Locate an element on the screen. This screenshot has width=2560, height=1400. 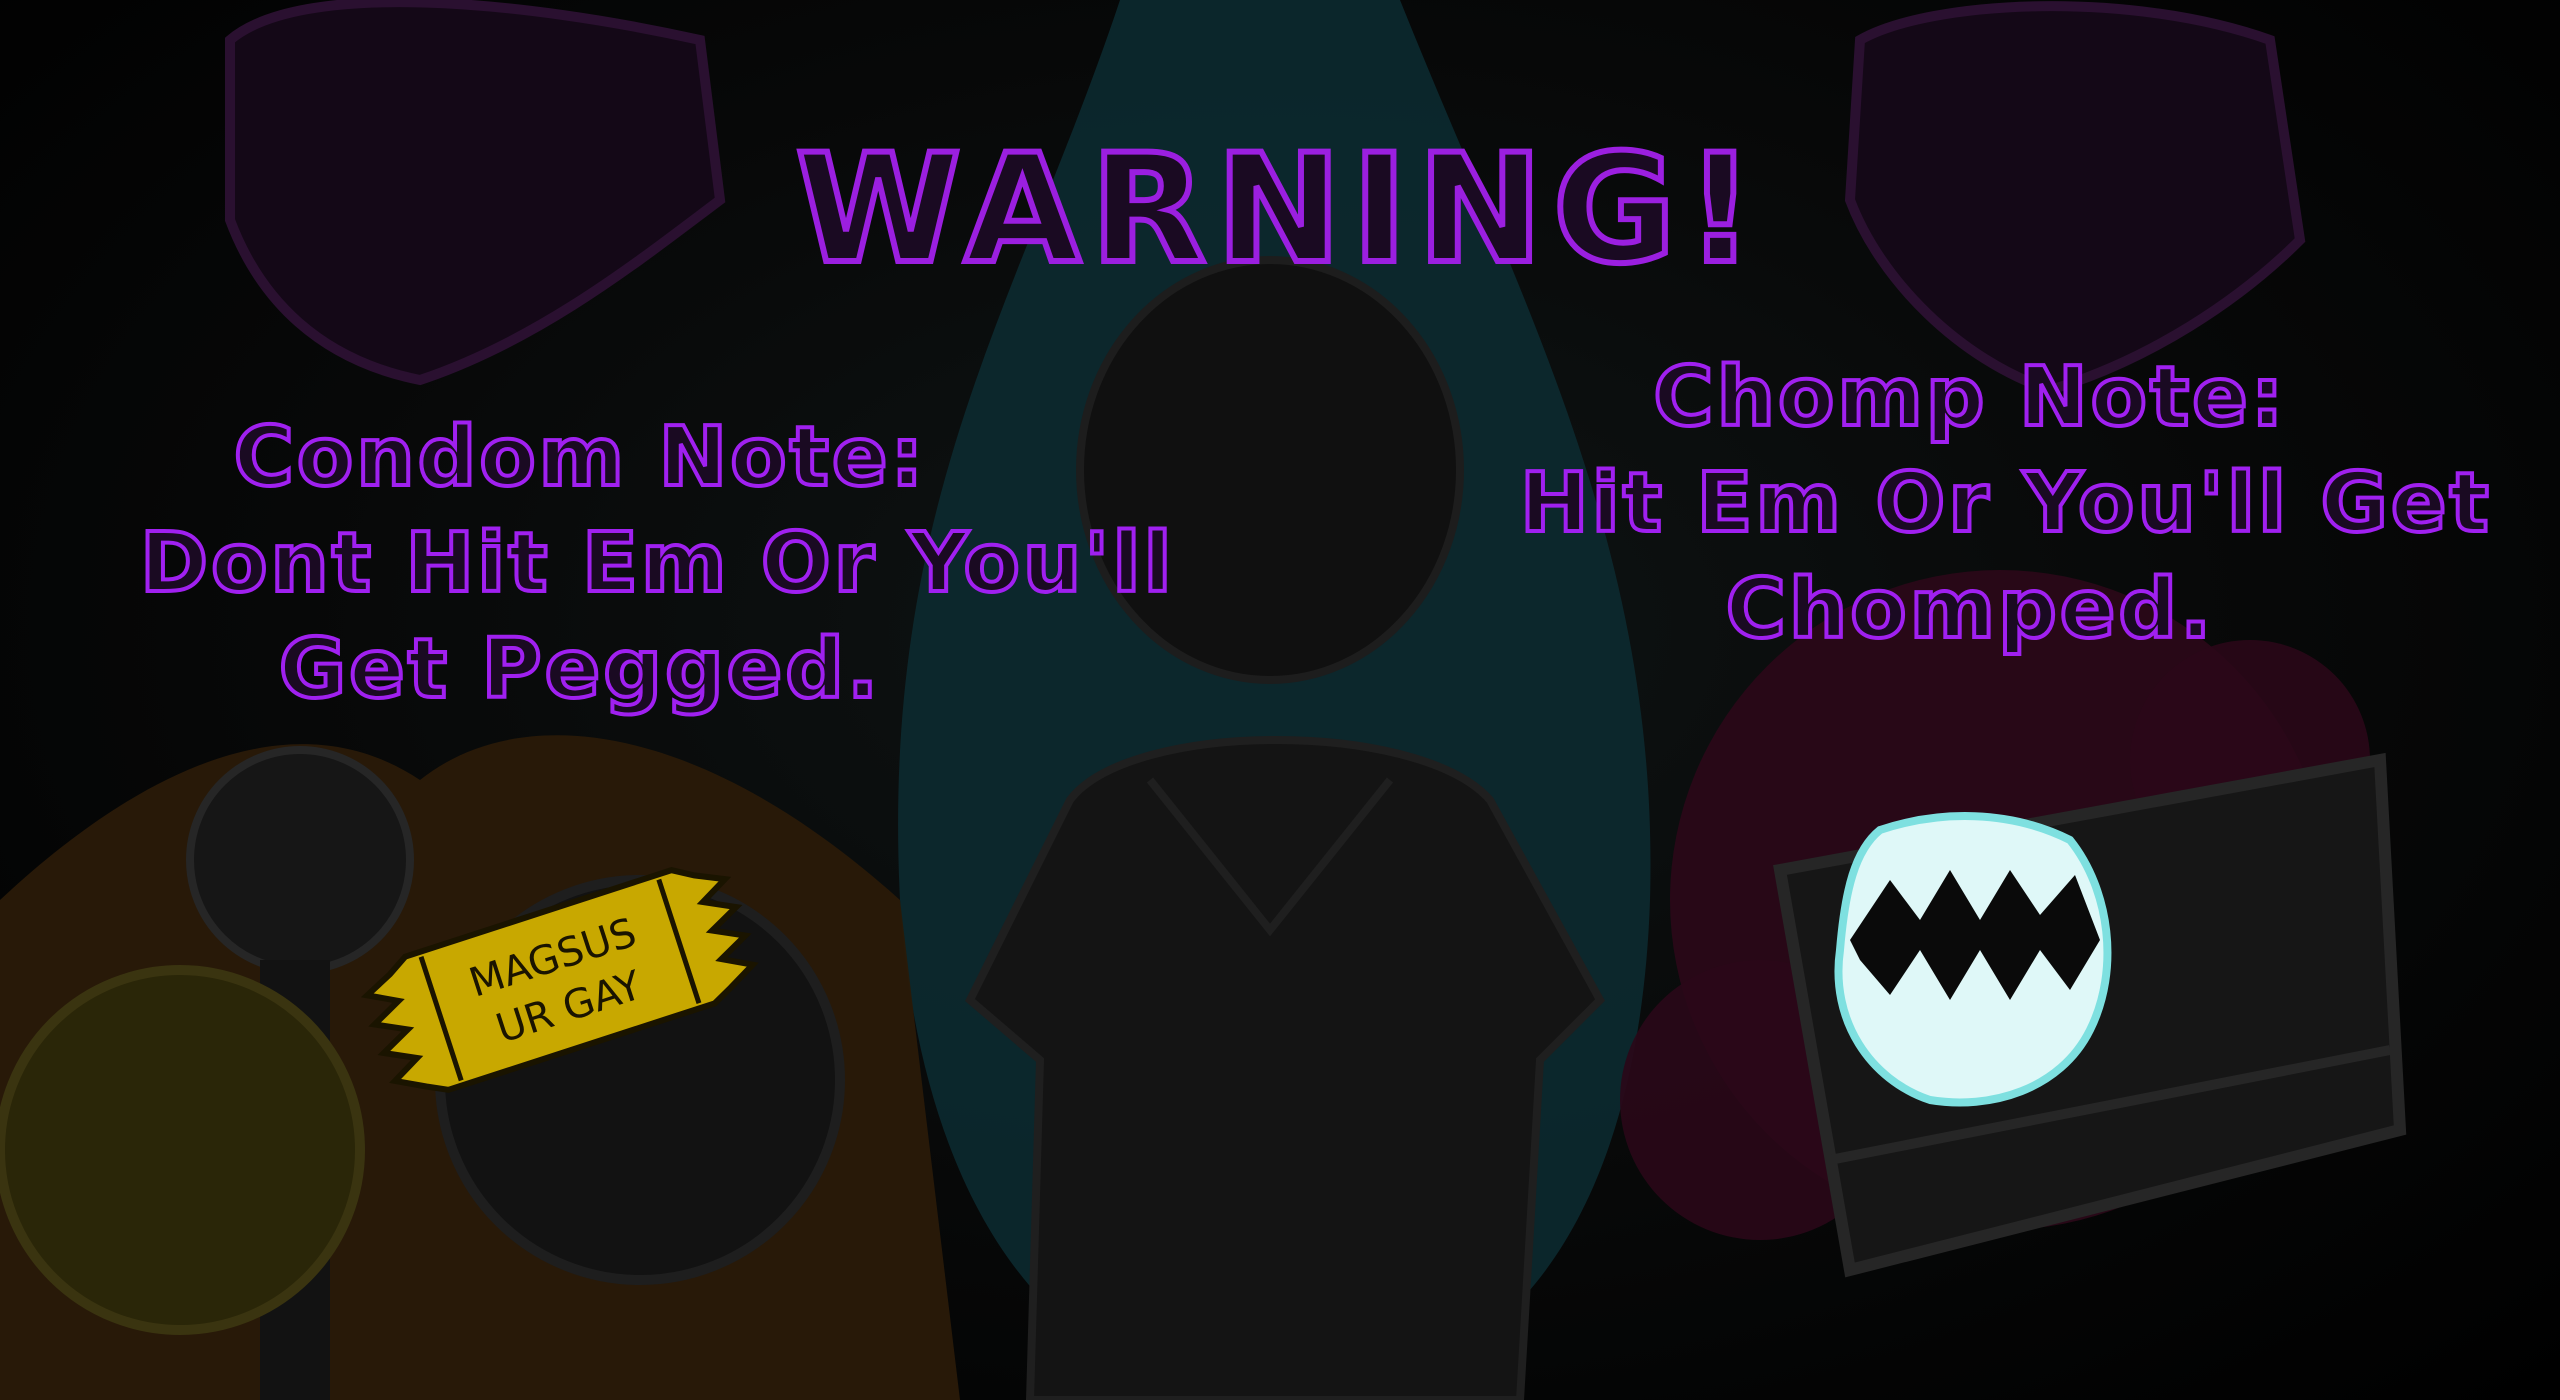
yellow-ball-shape is located at coordinates (182, 1150).